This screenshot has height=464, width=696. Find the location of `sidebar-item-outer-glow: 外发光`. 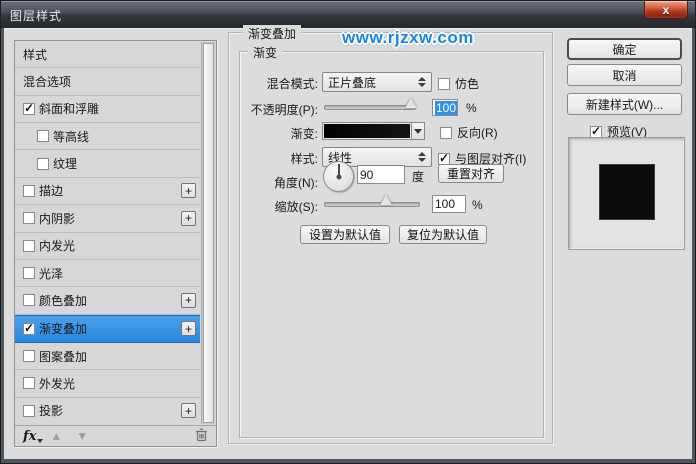

sidebar-item-outer-glow: 外发光 is located at coordinates (107, 384).